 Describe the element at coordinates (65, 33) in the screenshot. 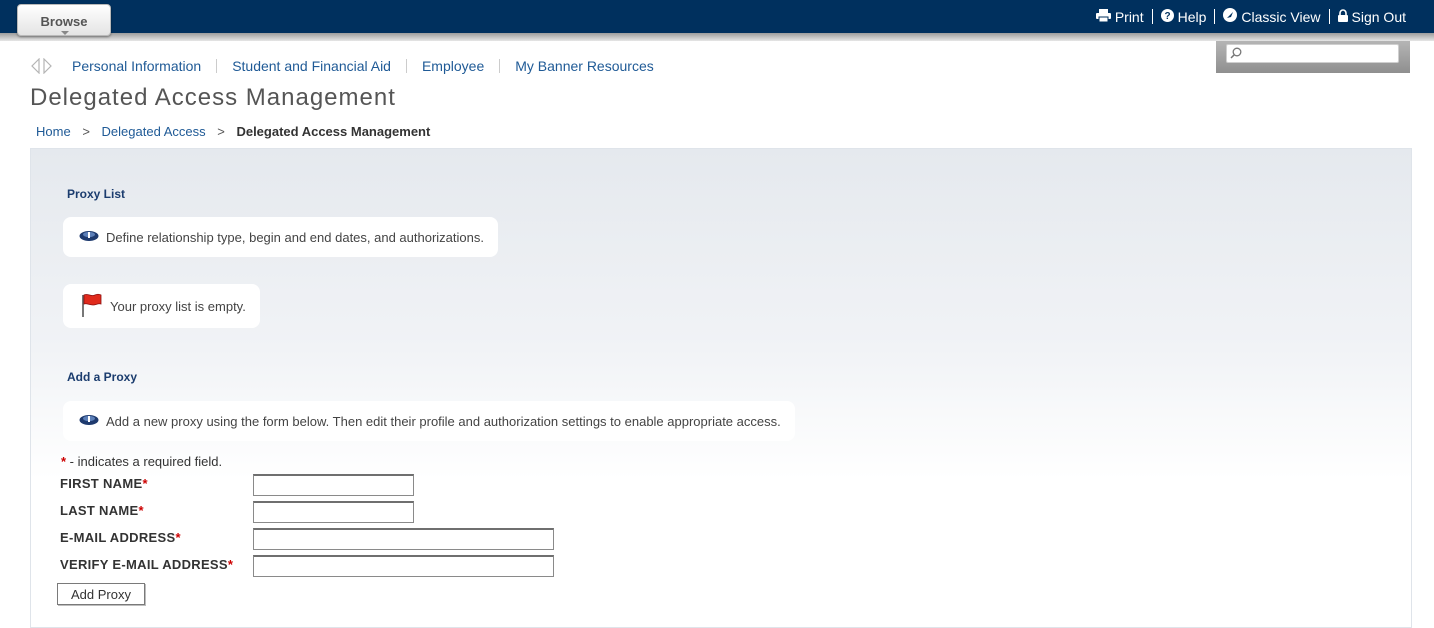

I see `chevron-down-icon` at that location.